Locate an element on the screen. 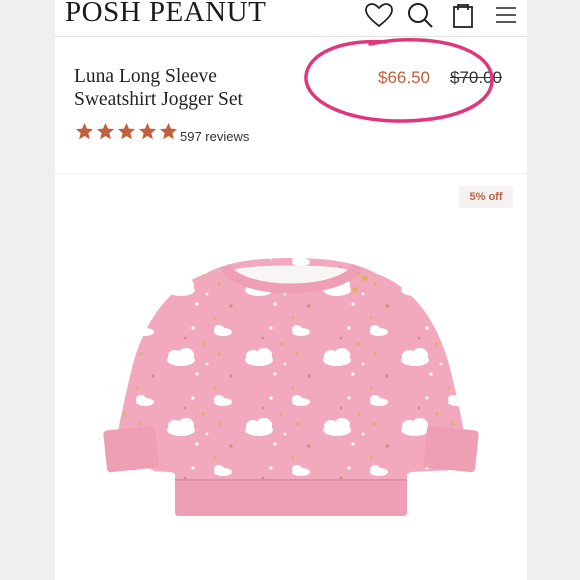 This screenshot has height=580, width=580. reviews-link: 597 reviews is located at coordinates (214, 136).